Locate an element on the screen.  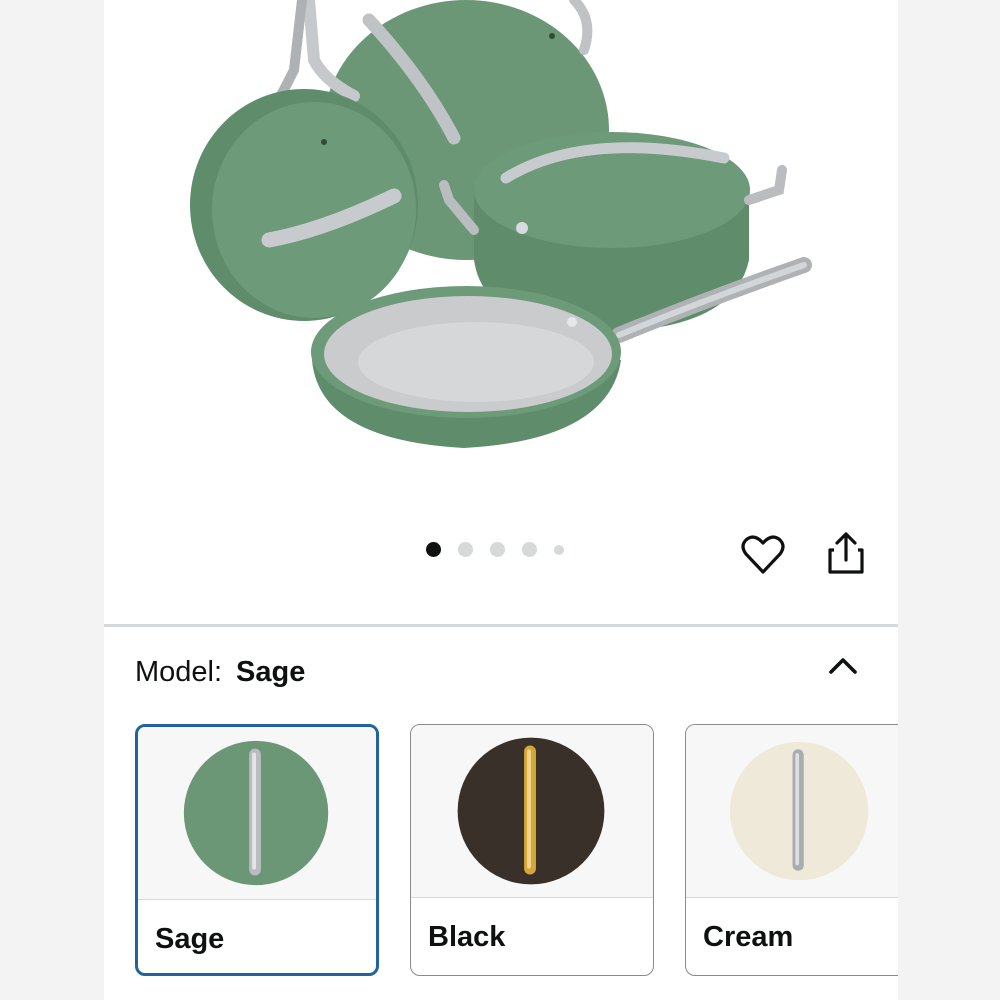
swatch-sage: Sage is located at coordinates (257, 850).